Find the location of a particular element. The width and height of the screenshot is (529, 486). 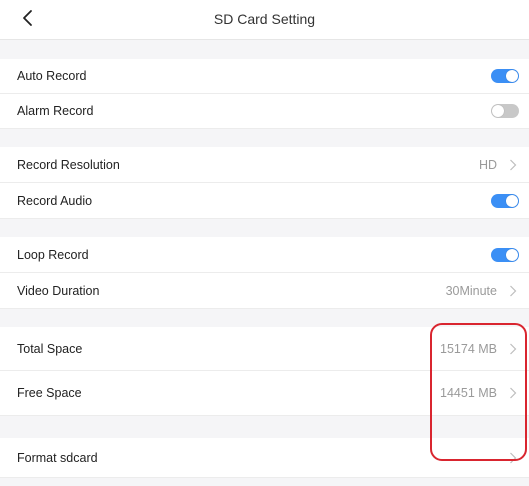

record-resolution-row: Record Resolution HD is located at coordinates (264, 165).